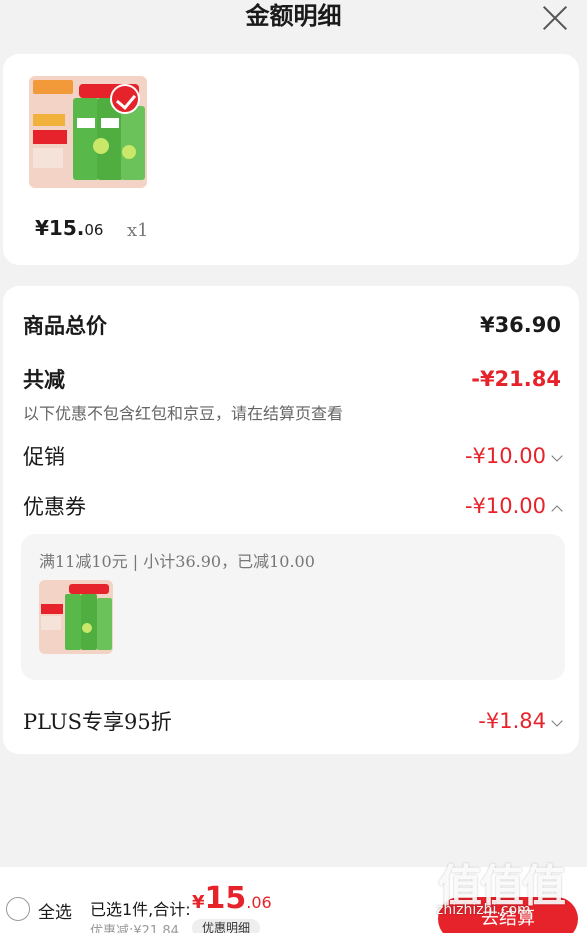  What do you see at coordinates (44, 380) in the screenshot?
I see `reduce-label: 共减` at bounding box center [44, 380].